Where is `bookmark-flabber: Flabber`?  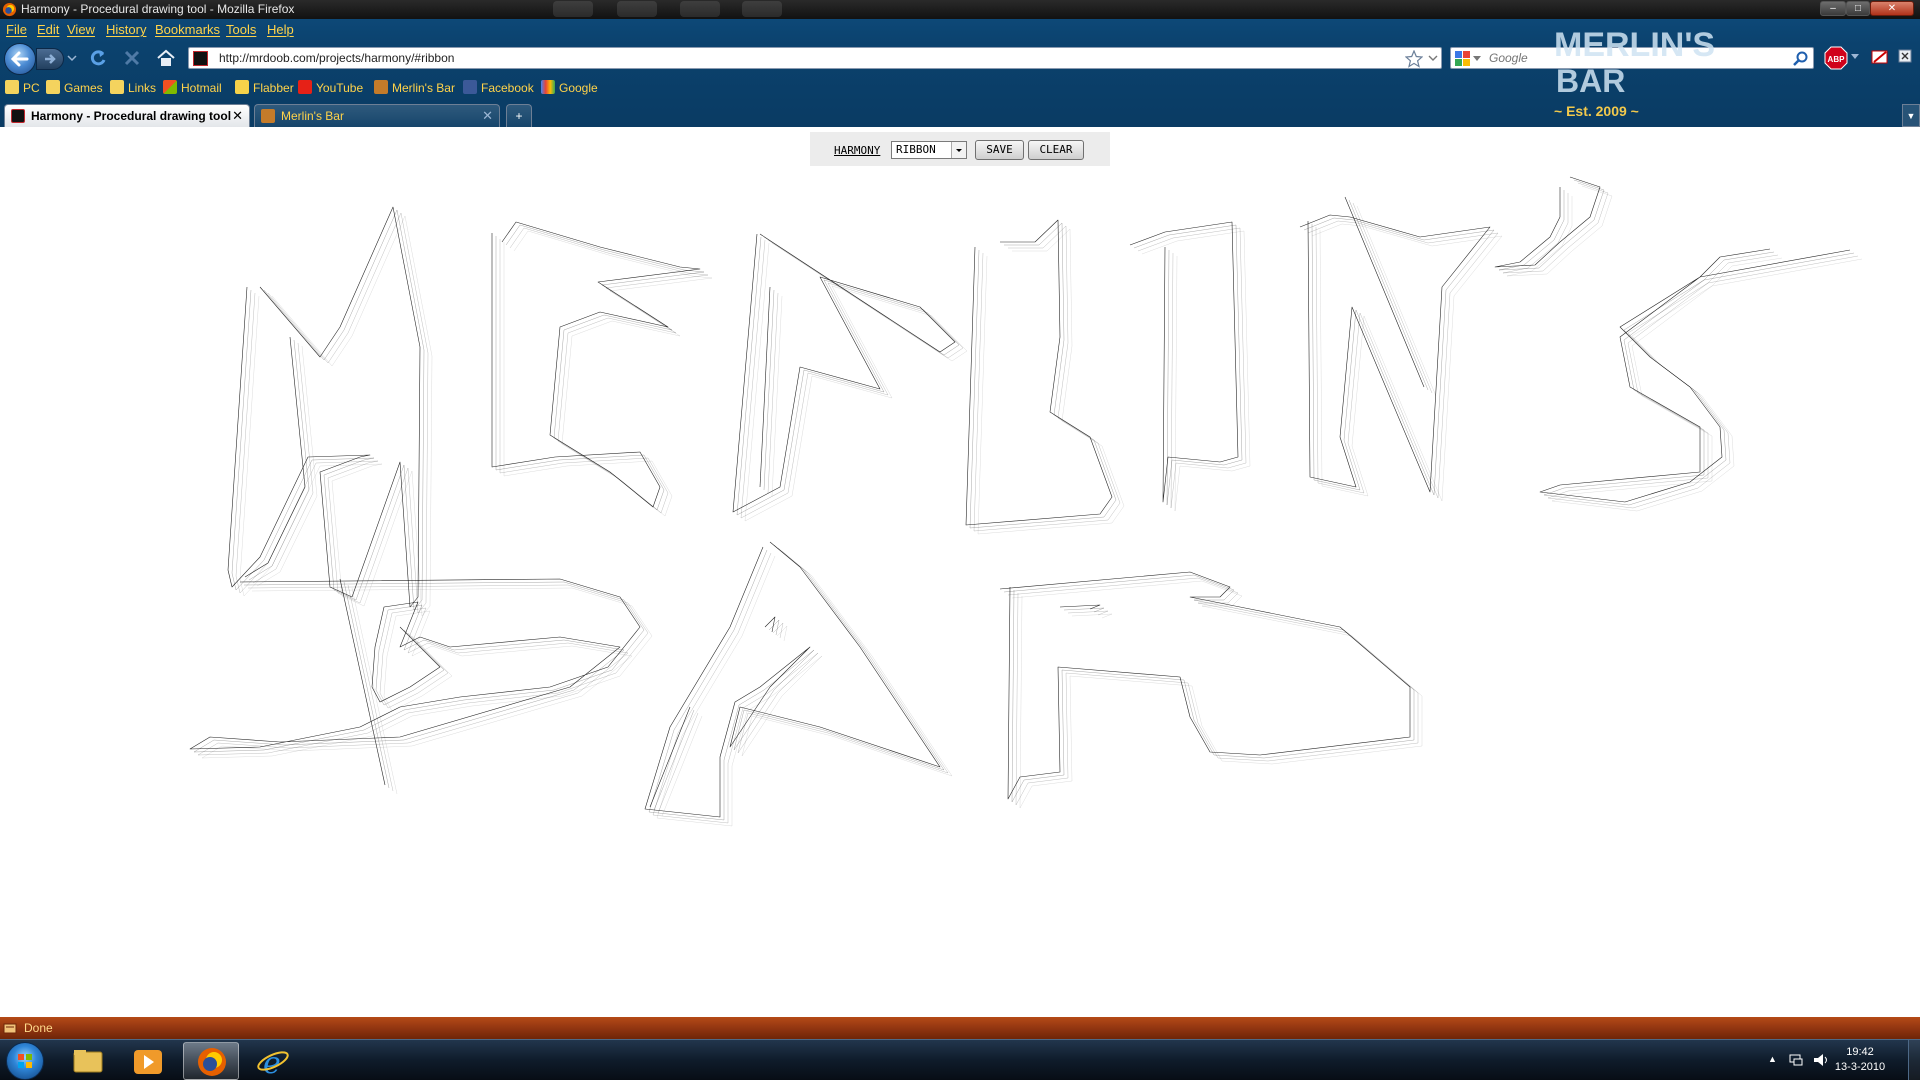 bookmark-flabber: Flabber is located at coordinates (264, 88).